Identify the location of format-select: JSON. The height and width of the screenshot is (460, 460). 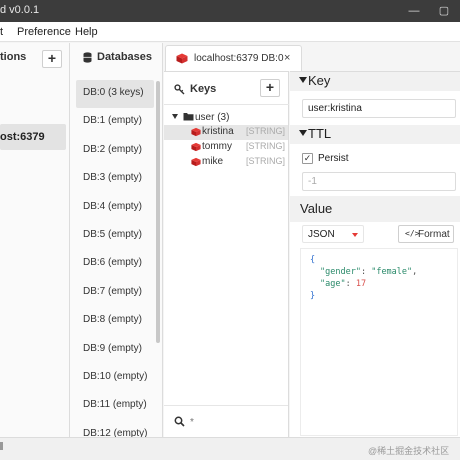
(333, 234).